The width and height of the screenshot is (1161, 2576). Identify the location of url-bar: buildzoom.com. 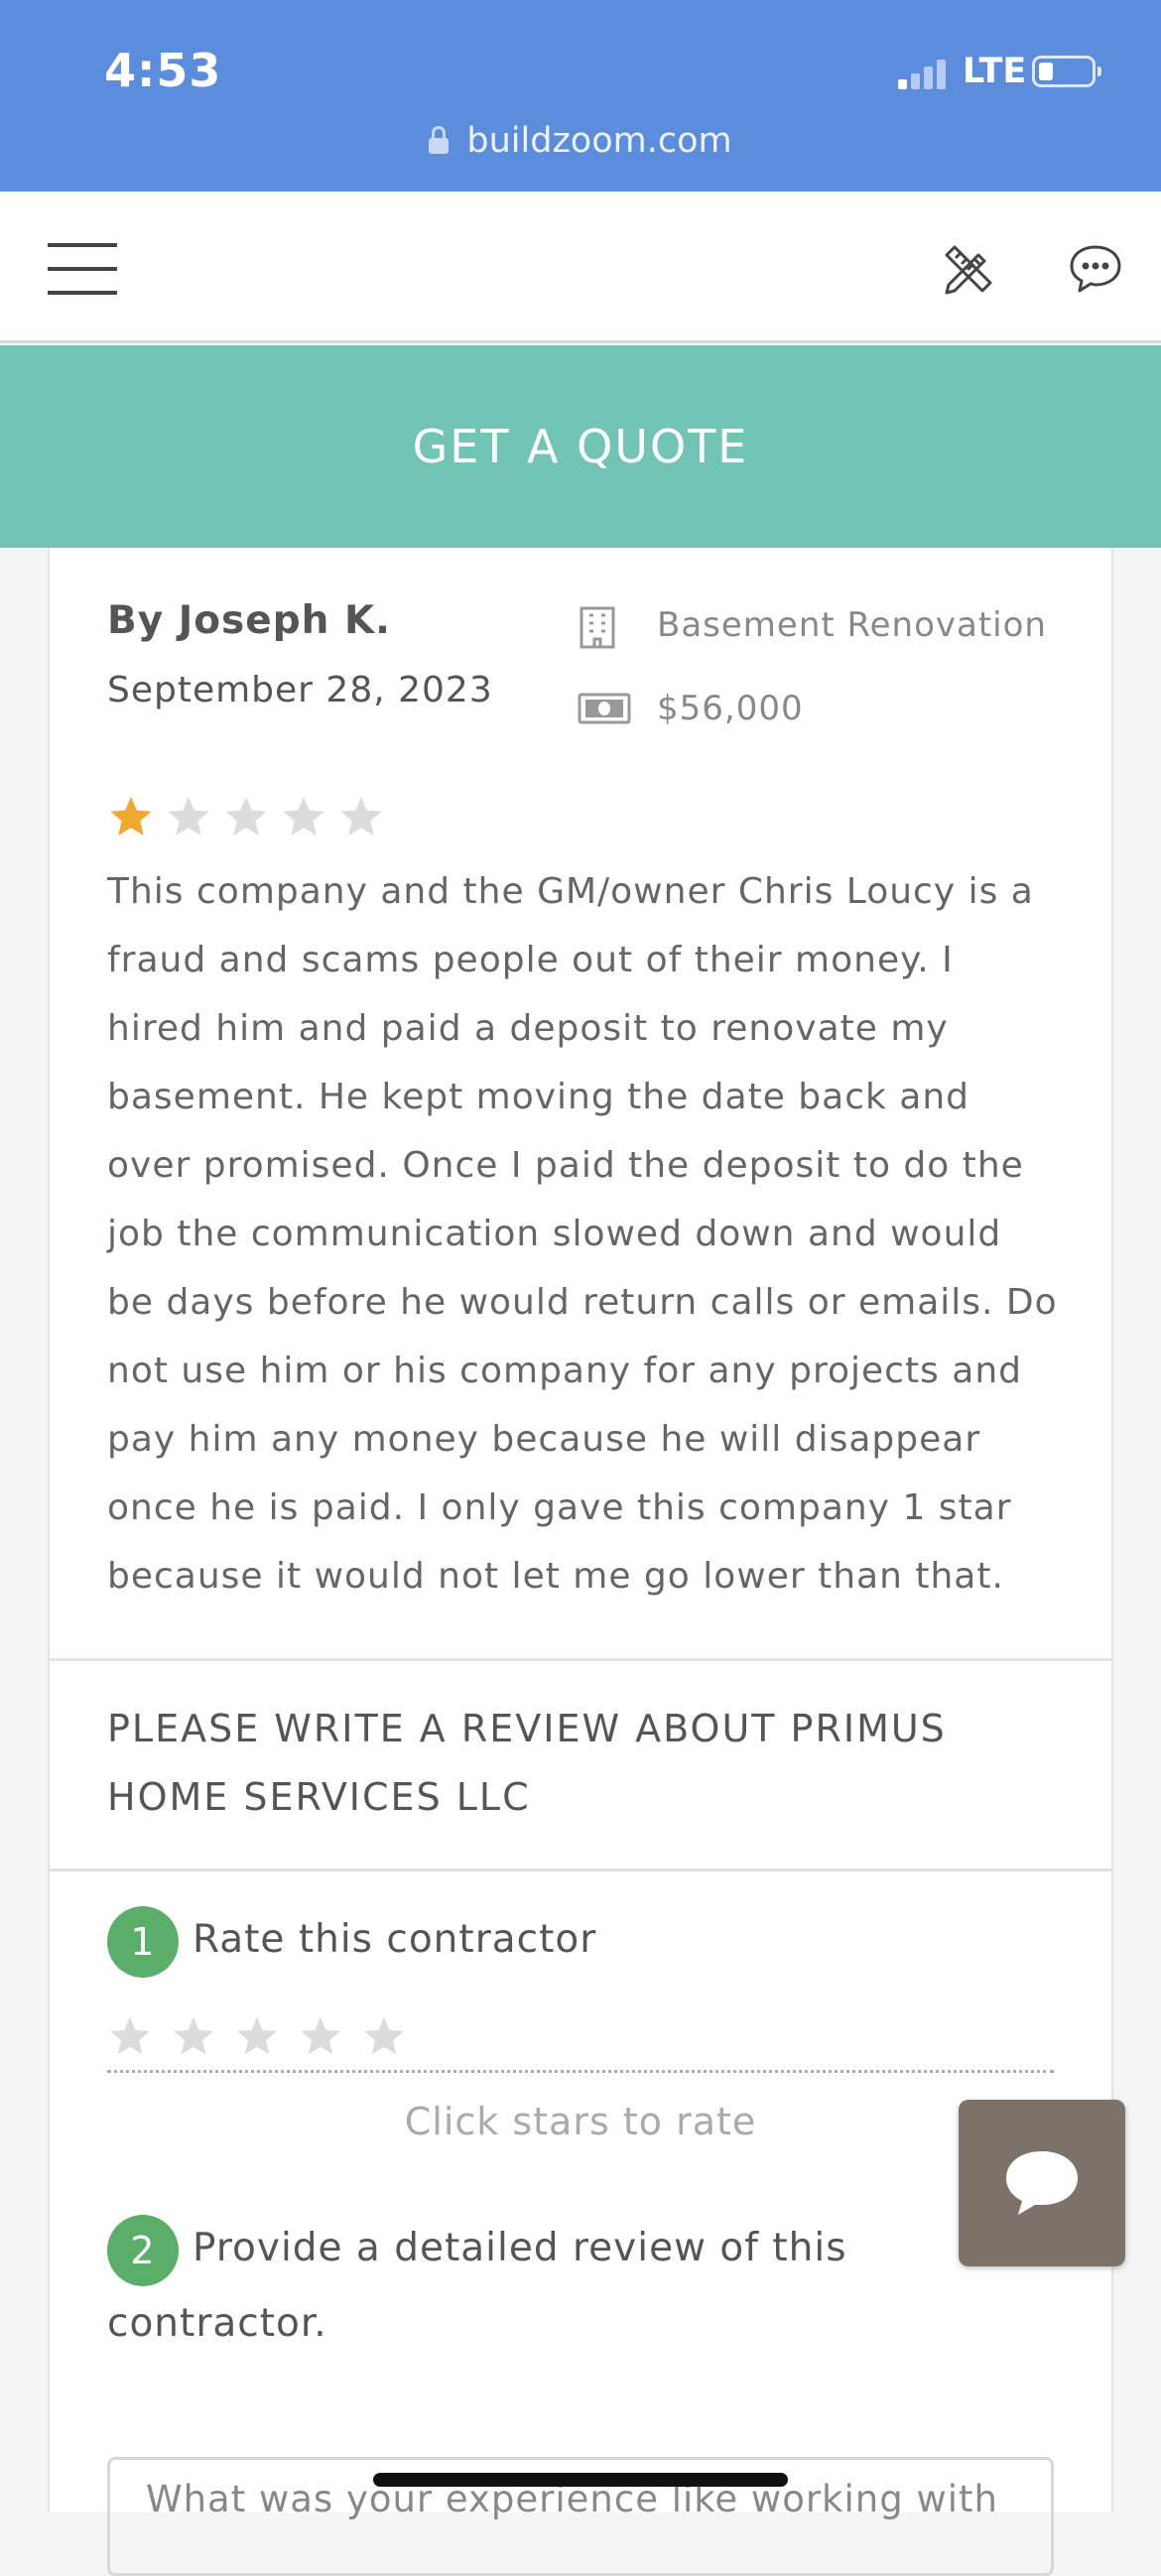
(580, 141).